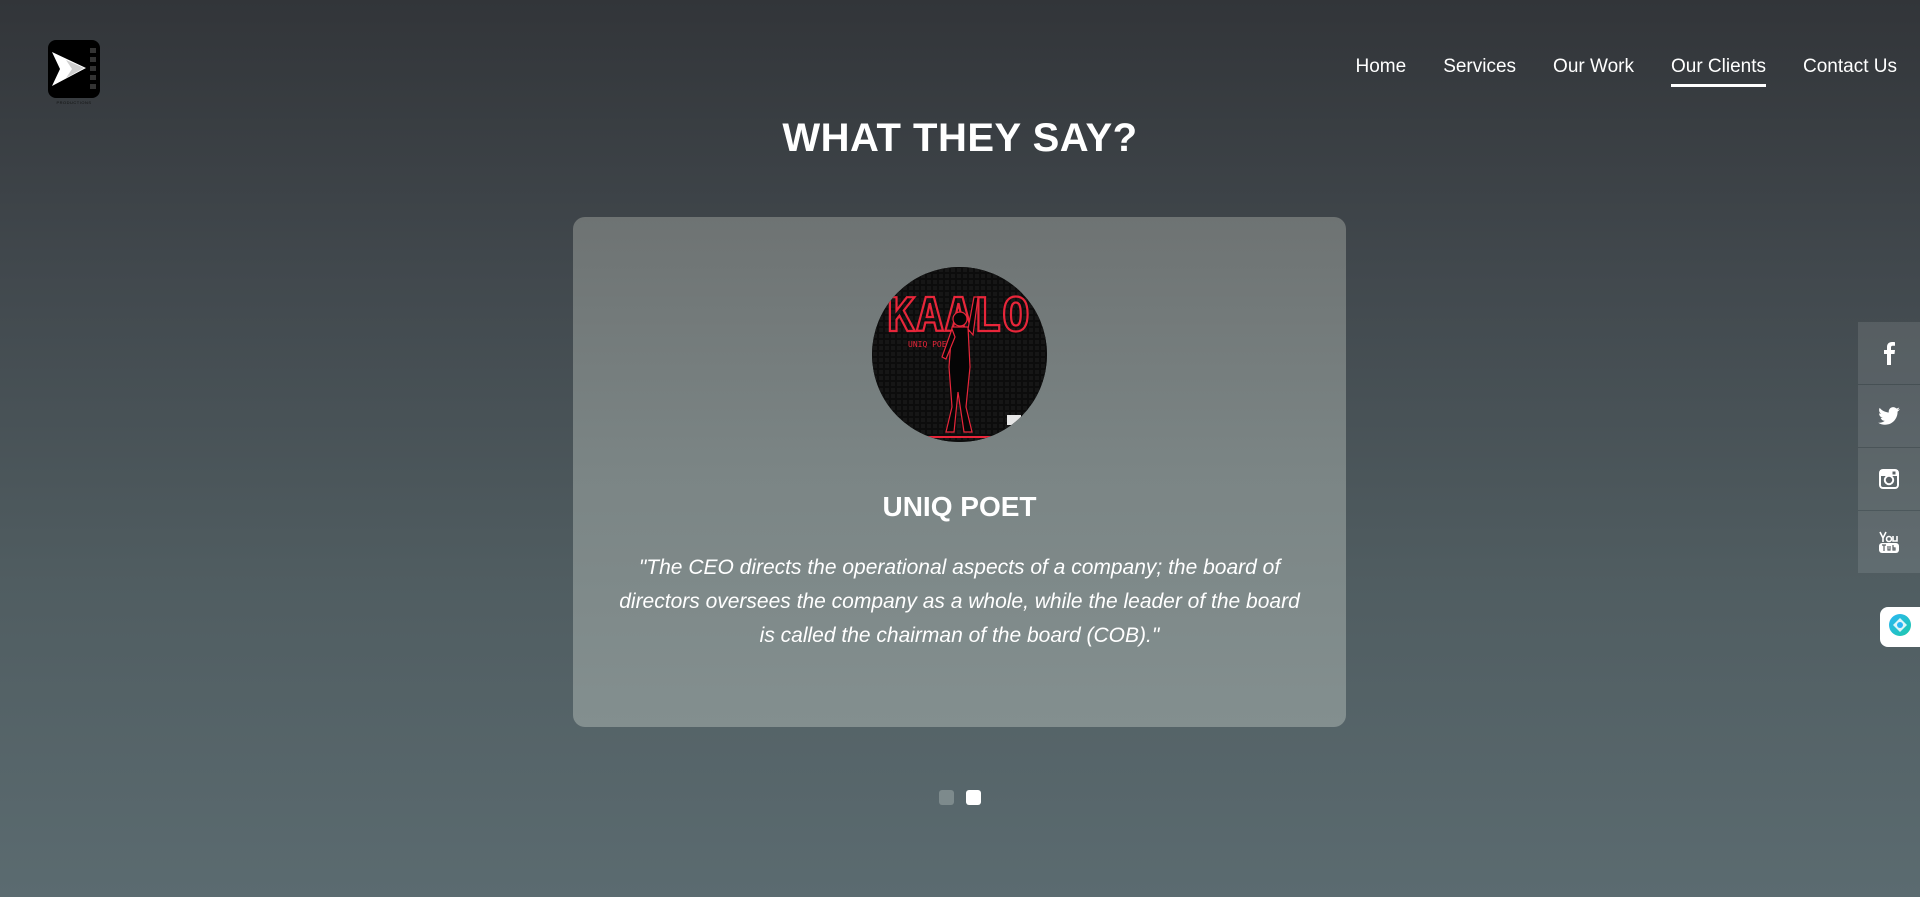 This screenshot has height=897, width=1920. What do you see at coordinates (1718, 71) in the screenshot?
I see `nav-our-clients: Our Clients` at bounding box center [1718, 71].